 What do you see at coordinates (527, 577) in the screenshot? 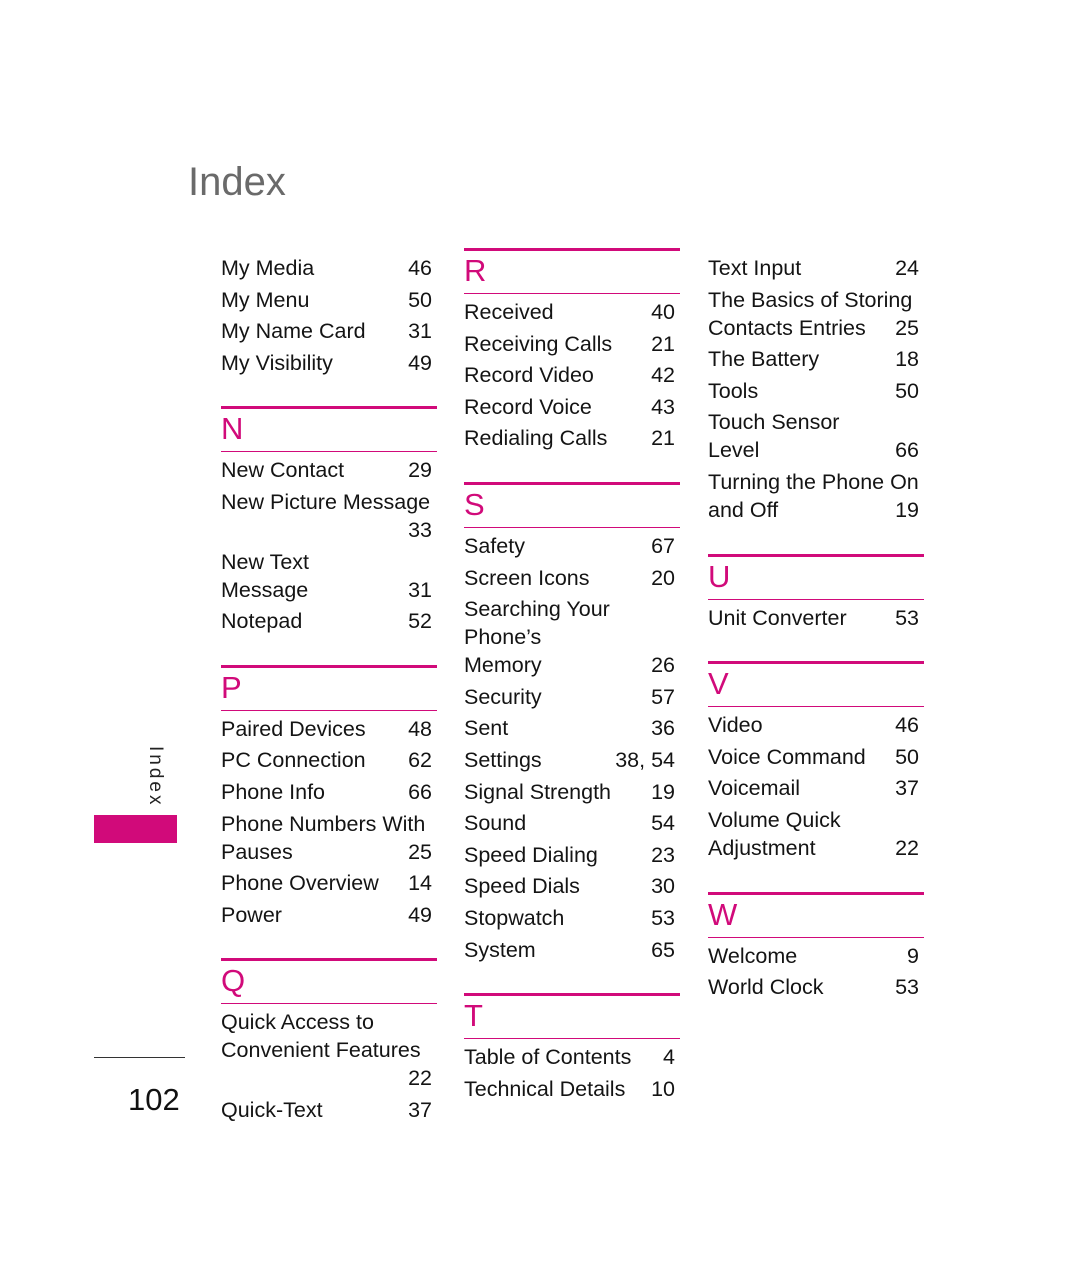
I see `entry-term: Screen Icons` at bounding box center [527, 577].